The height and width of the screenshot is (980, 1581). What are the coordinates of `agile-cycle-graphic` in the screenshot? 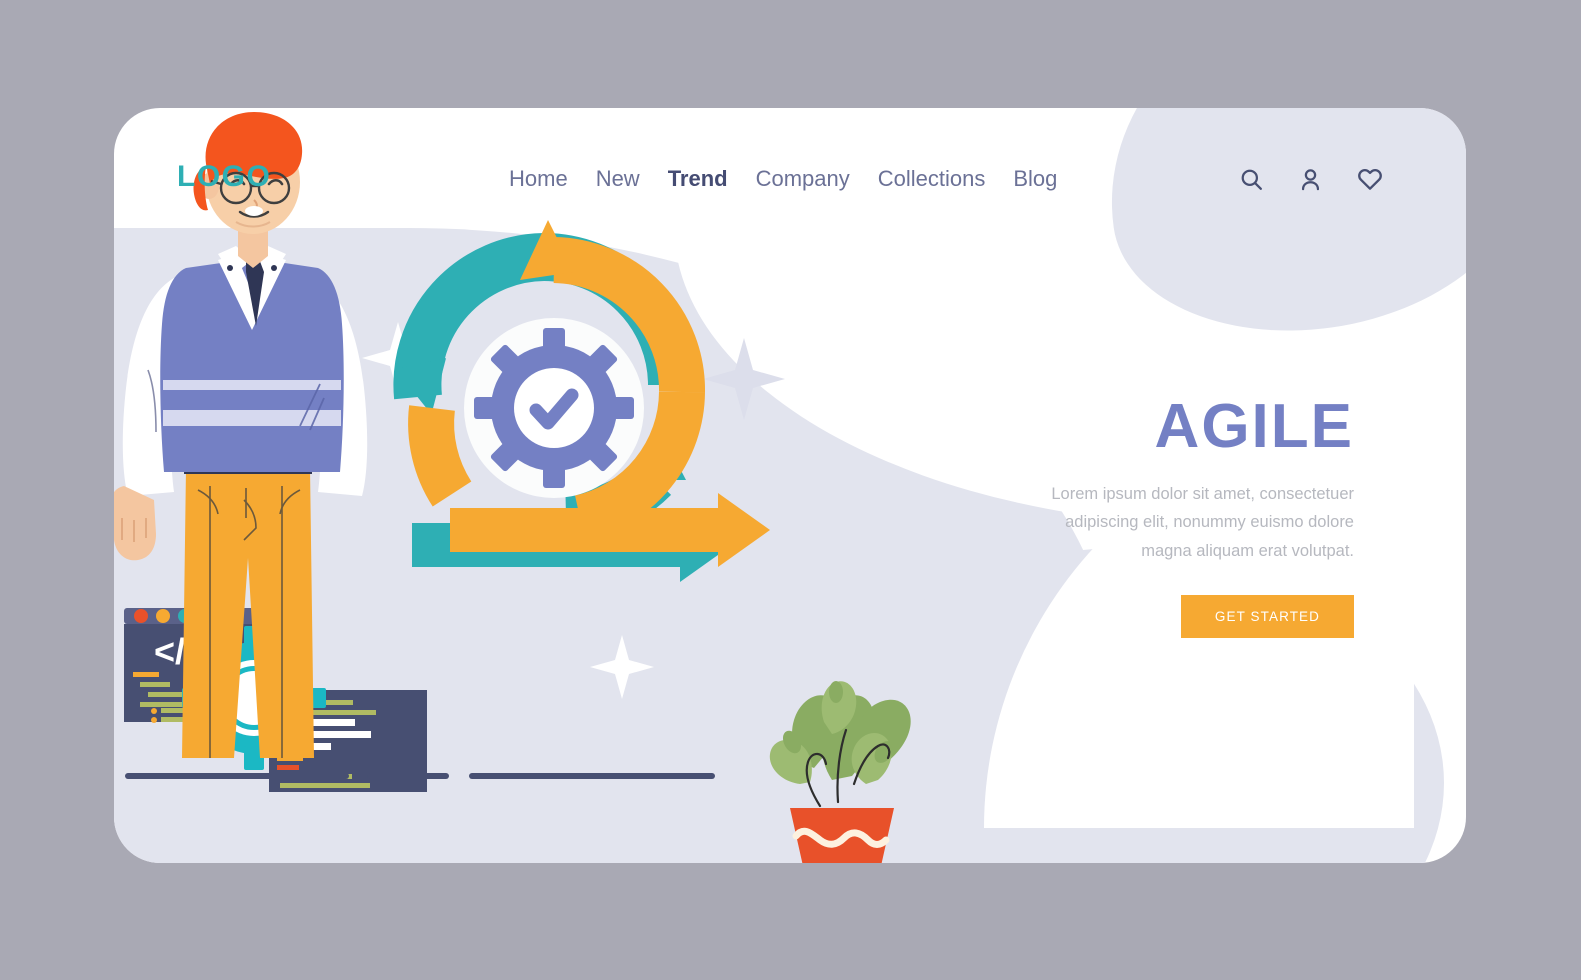 It's located at (581, 401).